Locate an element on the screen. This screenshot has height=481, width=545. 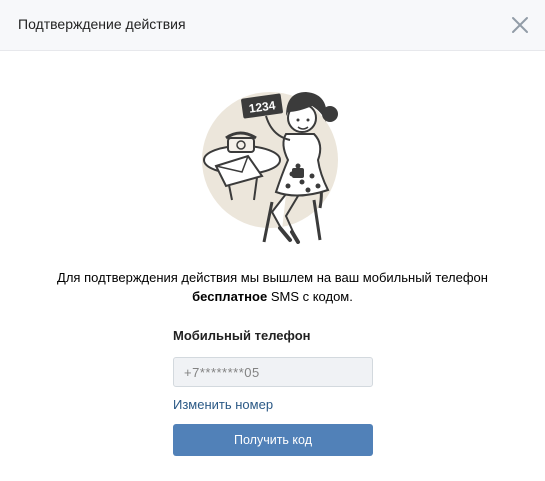
change-number-link: Изменить номер is located at coordinates (223, 405).